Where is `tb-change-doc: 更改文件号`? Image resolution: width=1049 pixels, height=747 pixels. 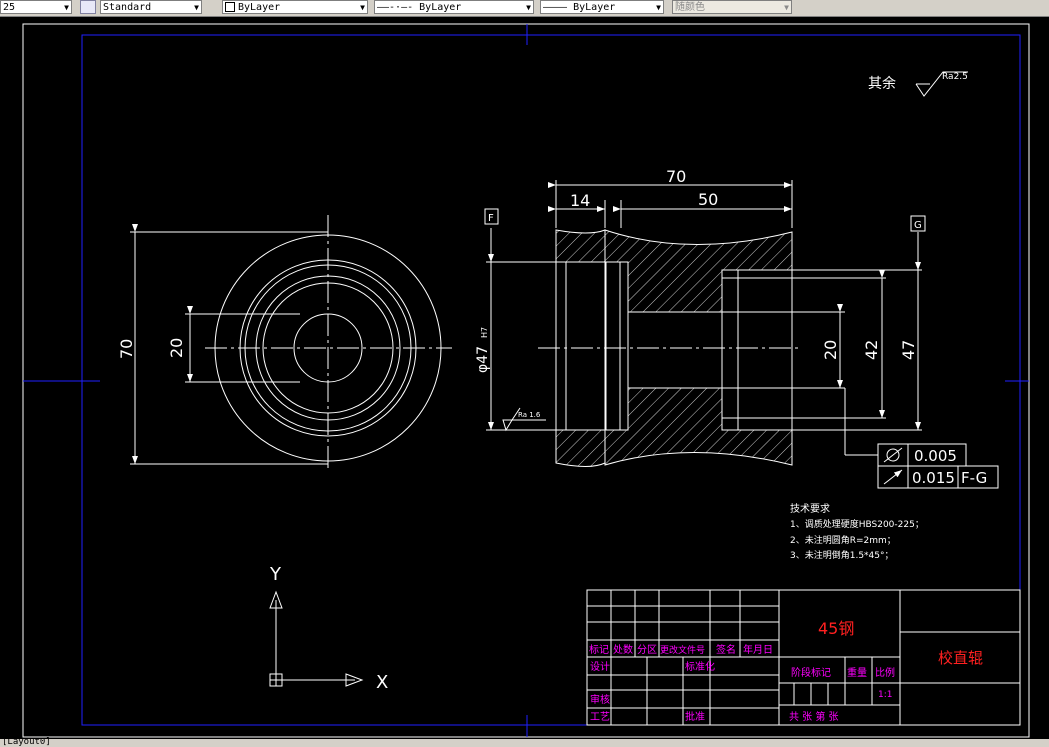
tb-change-doc: 更改文件号 is located at coordinates (682, 650).